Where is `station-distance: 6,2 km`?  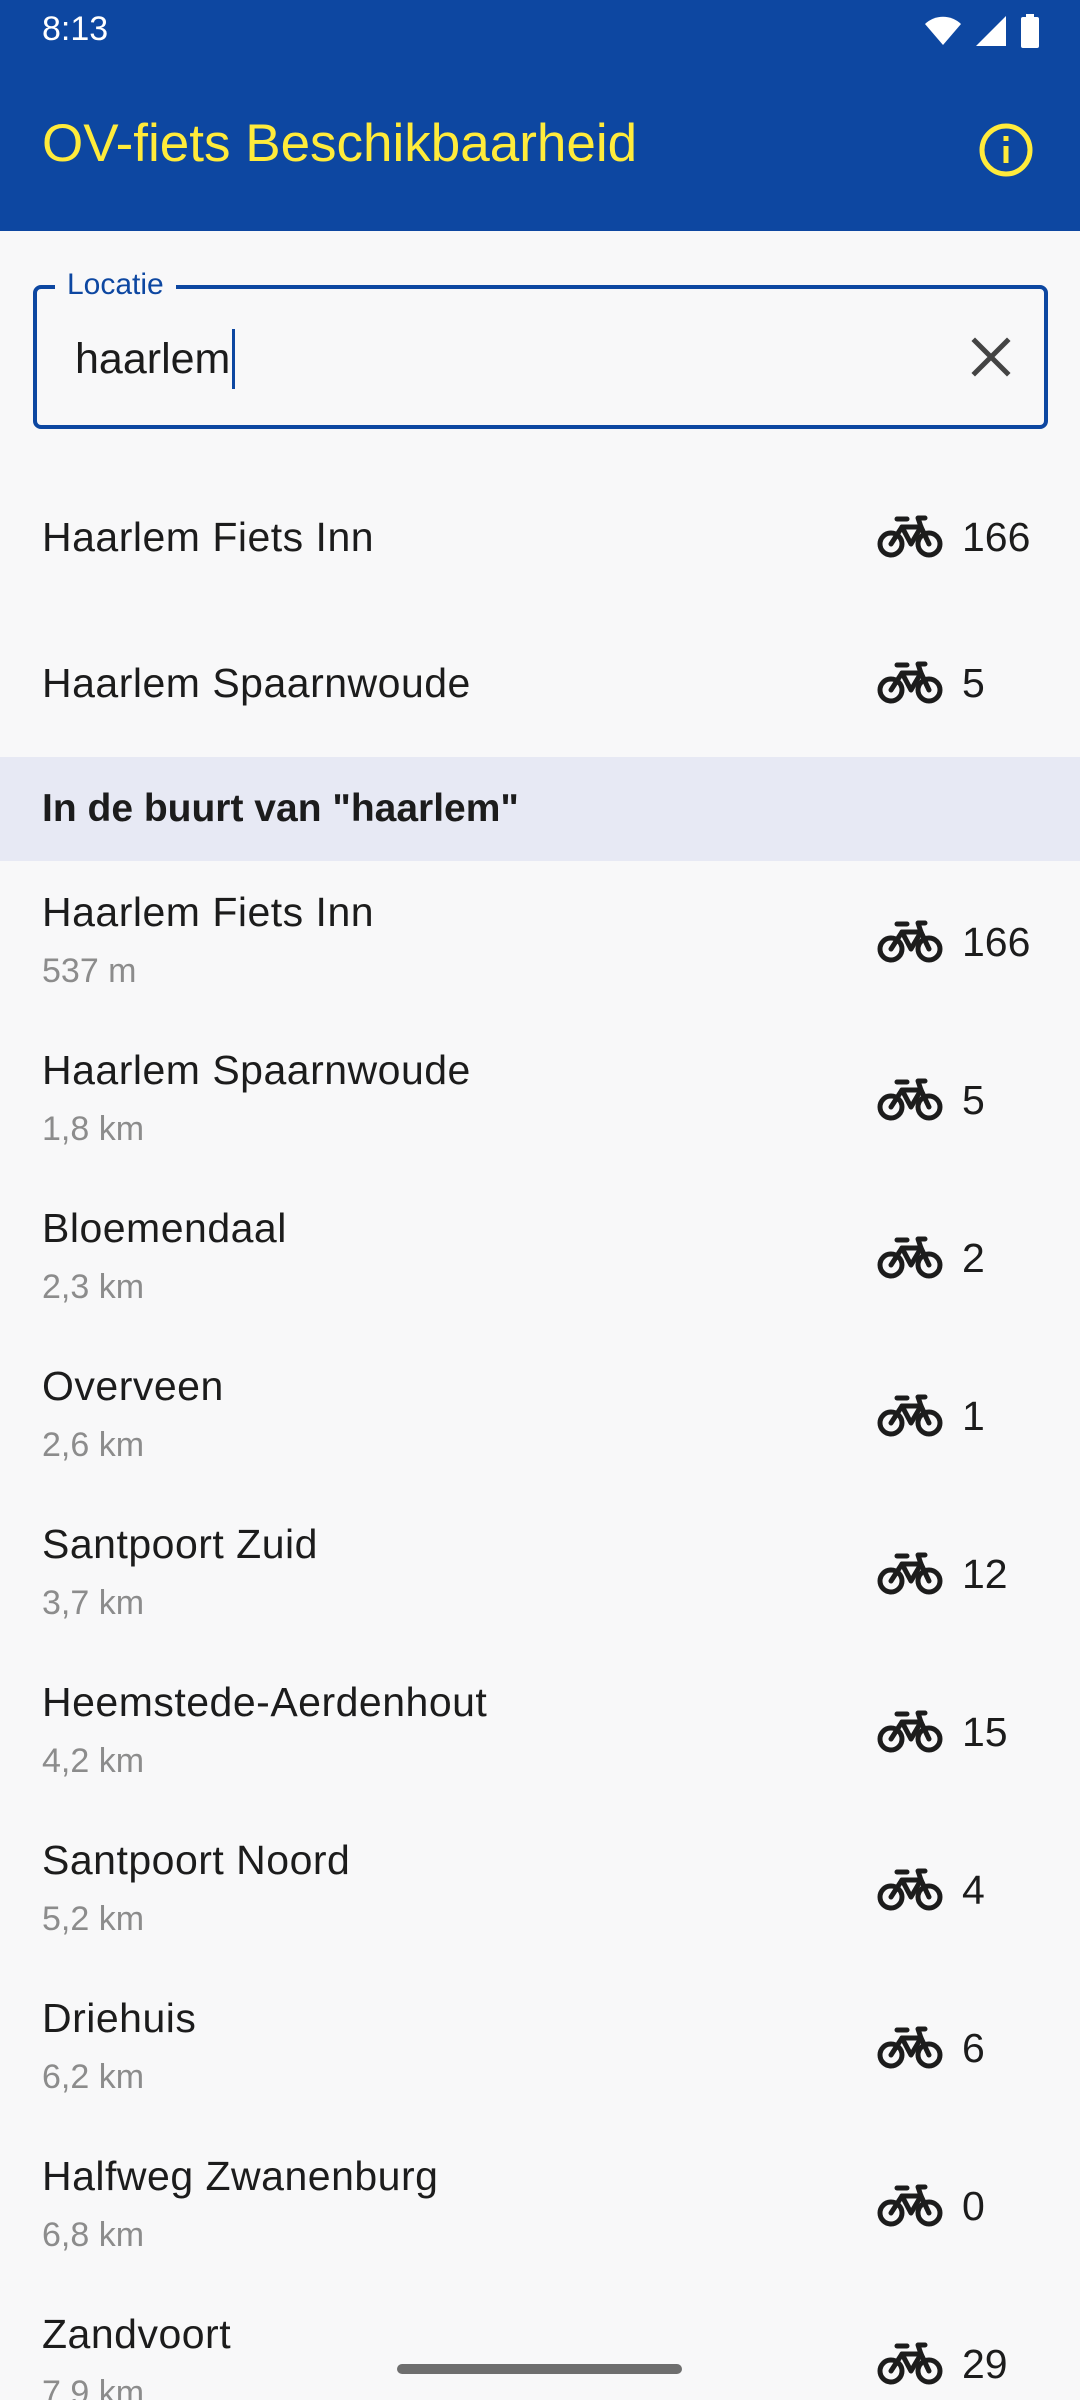 station-distance: 6,2 km is located at coordinates (93, 2077).